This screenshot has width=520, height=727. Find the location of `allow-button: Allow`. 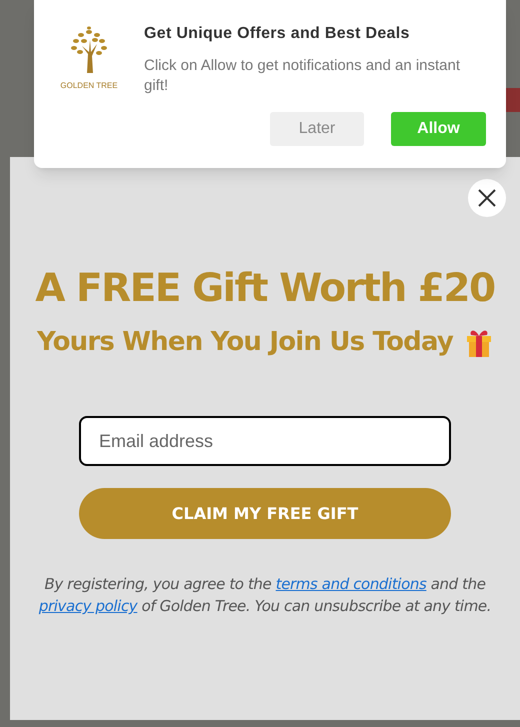

allow-button: Allow is located at coordinates (438, 129).